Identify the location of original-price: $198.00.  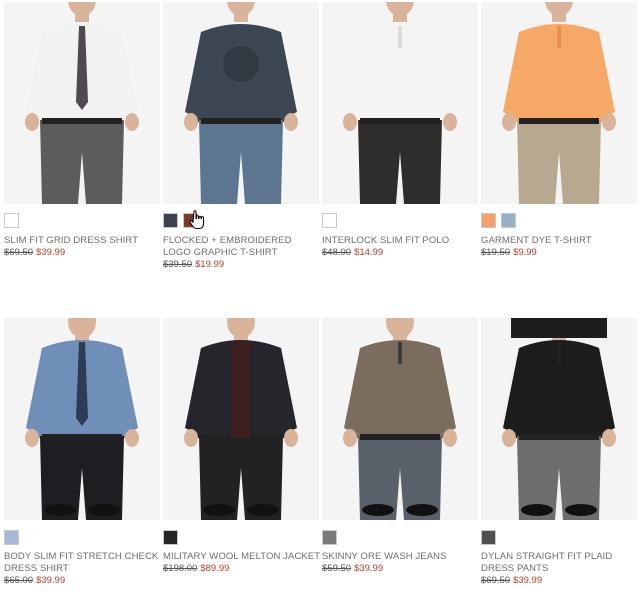
(180, 568).